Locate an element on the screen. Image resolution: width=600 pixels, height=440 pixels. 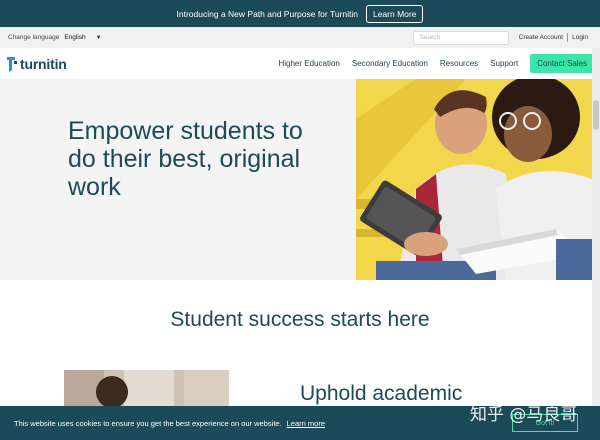
utility-links: Search Create Account Login is located at coordinates (502, 37).